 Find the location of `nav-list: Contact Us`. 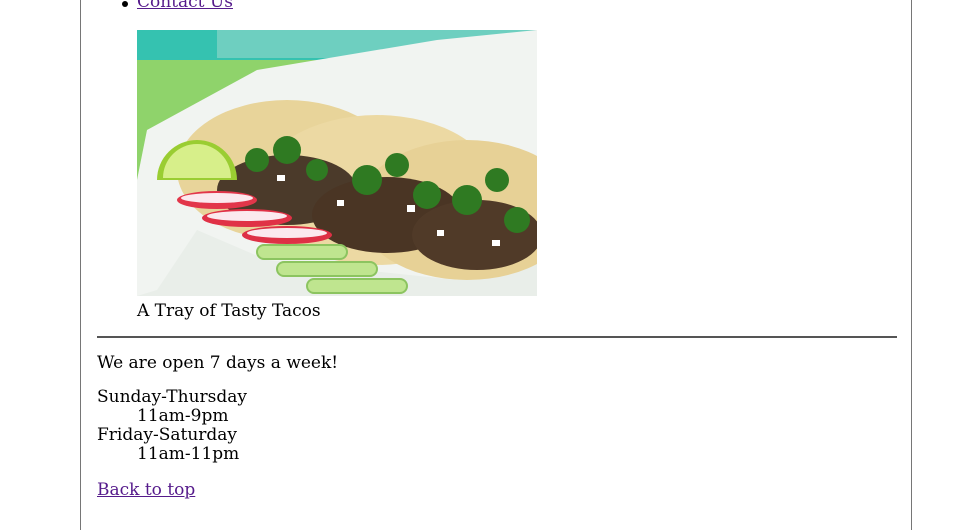

nav-list: Contact Us is located at coordinates (177, 6).